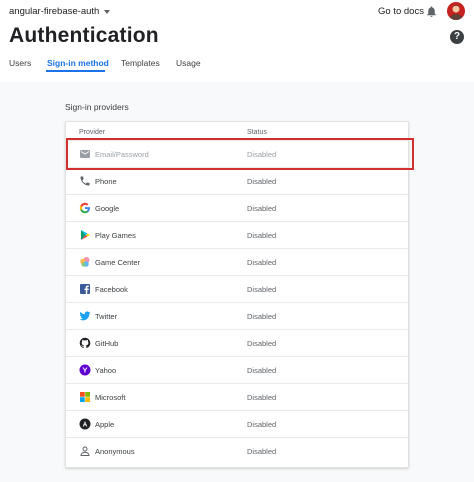  Describe the element at coordinates (140, 63) in the screenshot. I see `tab-templates: Templates` at that location.